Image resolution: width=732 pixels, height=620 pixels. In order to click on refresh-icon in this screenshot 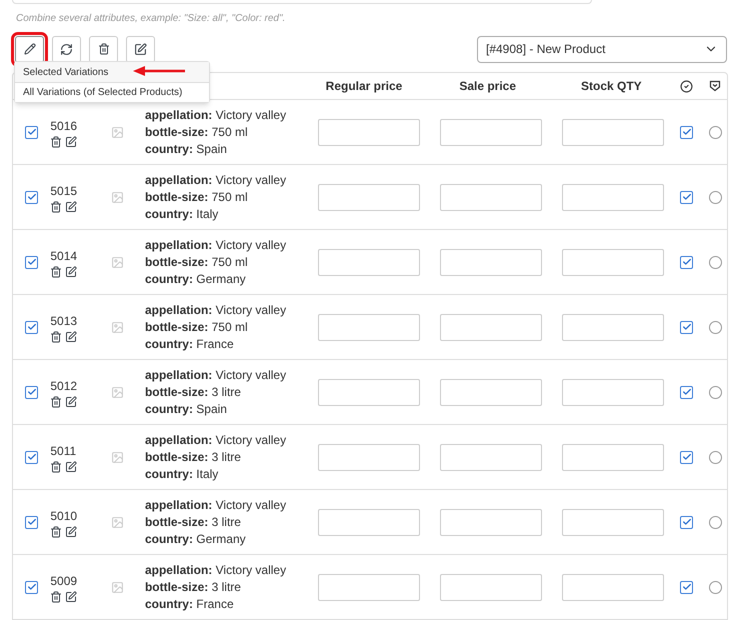, I will do `click(66, 49)`.